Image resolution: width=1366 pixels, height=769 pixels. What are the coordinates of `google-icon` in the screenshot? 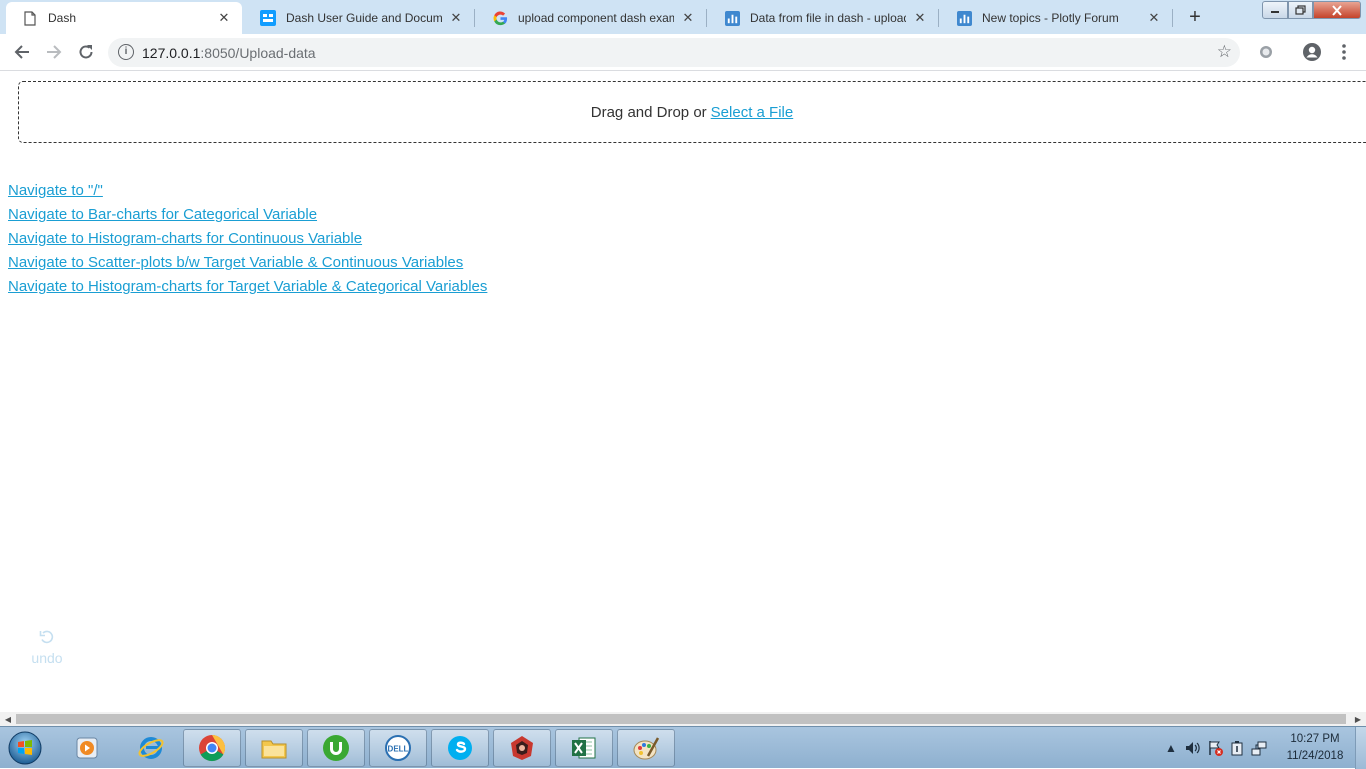 It's located at (500, 18).